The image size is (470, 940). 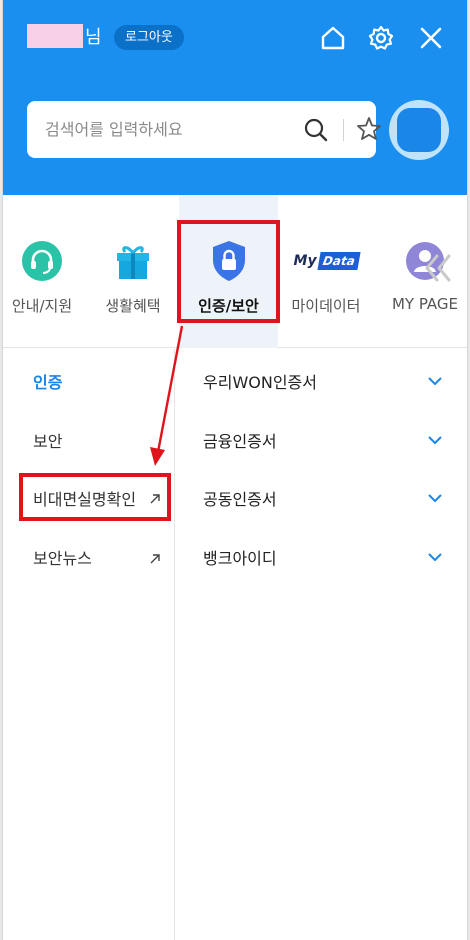 What do you see at coordinates (328, 384) in the screenshot?
I see `cert-item: 우리WON인증서` at bounding box center [328, 384].